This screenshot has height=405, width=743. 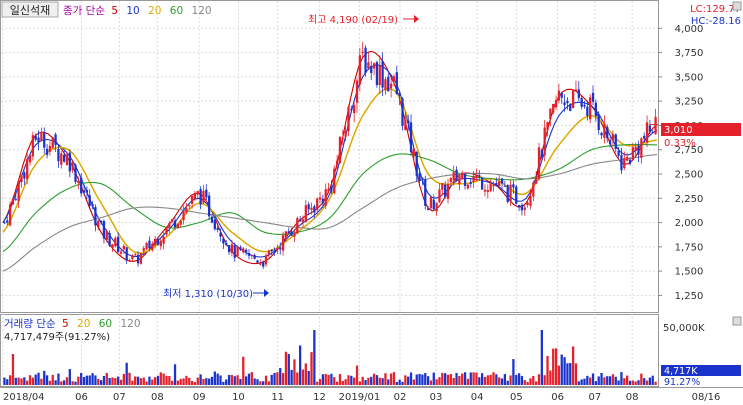 What do you see at coordinates (684, 328) in the screenshot?
I see `volume-axis-label: 50,000K` at bounding box center [684, 328].